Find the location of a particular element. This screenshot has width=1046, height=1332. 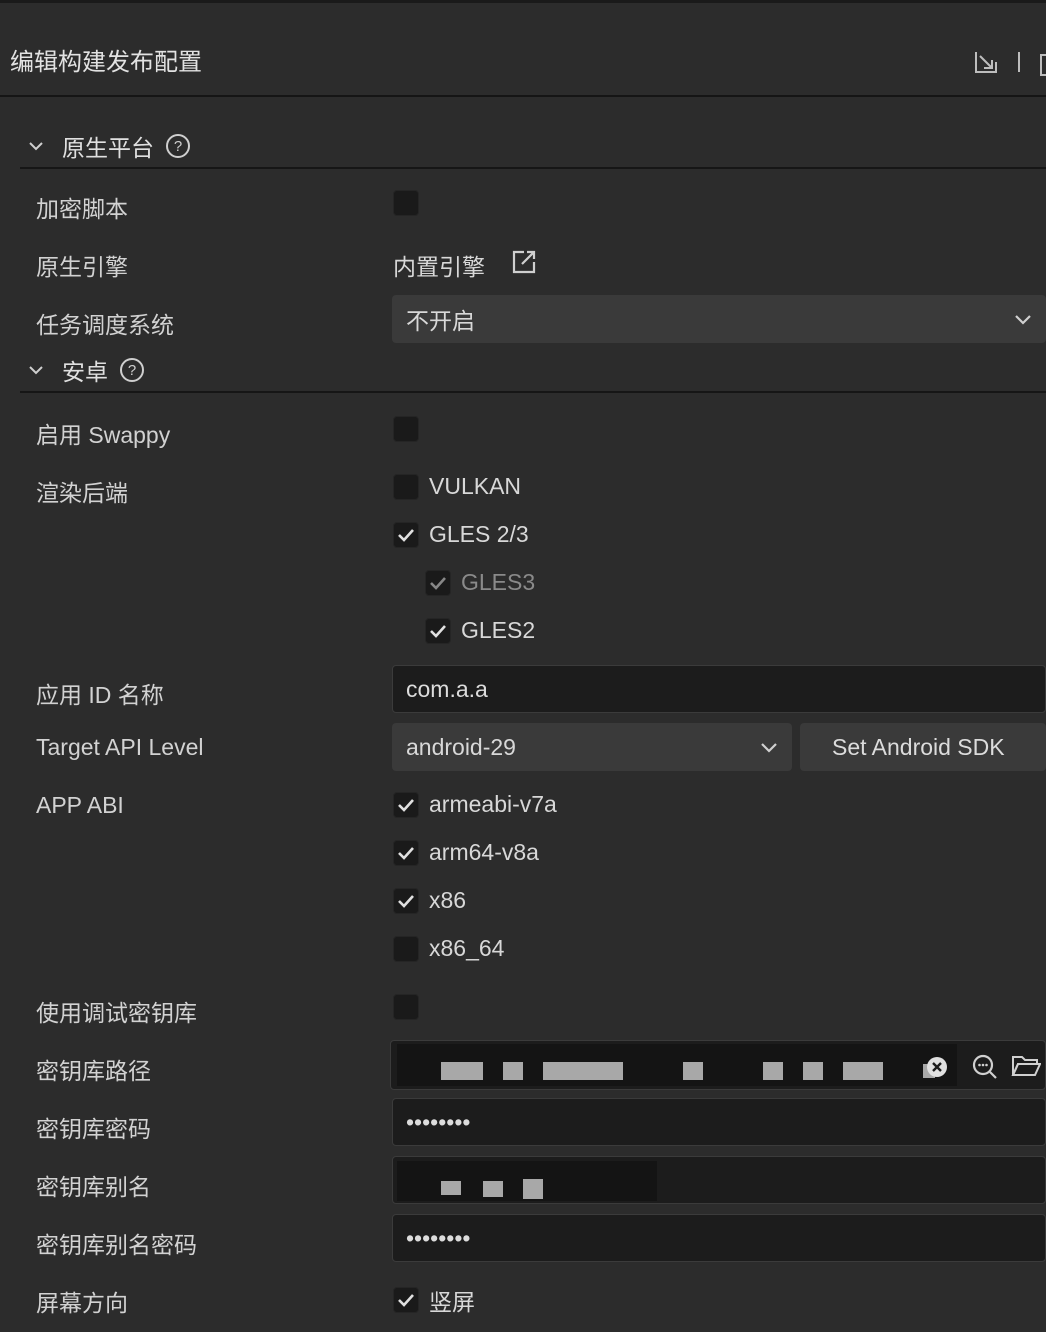

orientation-option-portrait: 竖屏 is located at coordinates (434, 1300).